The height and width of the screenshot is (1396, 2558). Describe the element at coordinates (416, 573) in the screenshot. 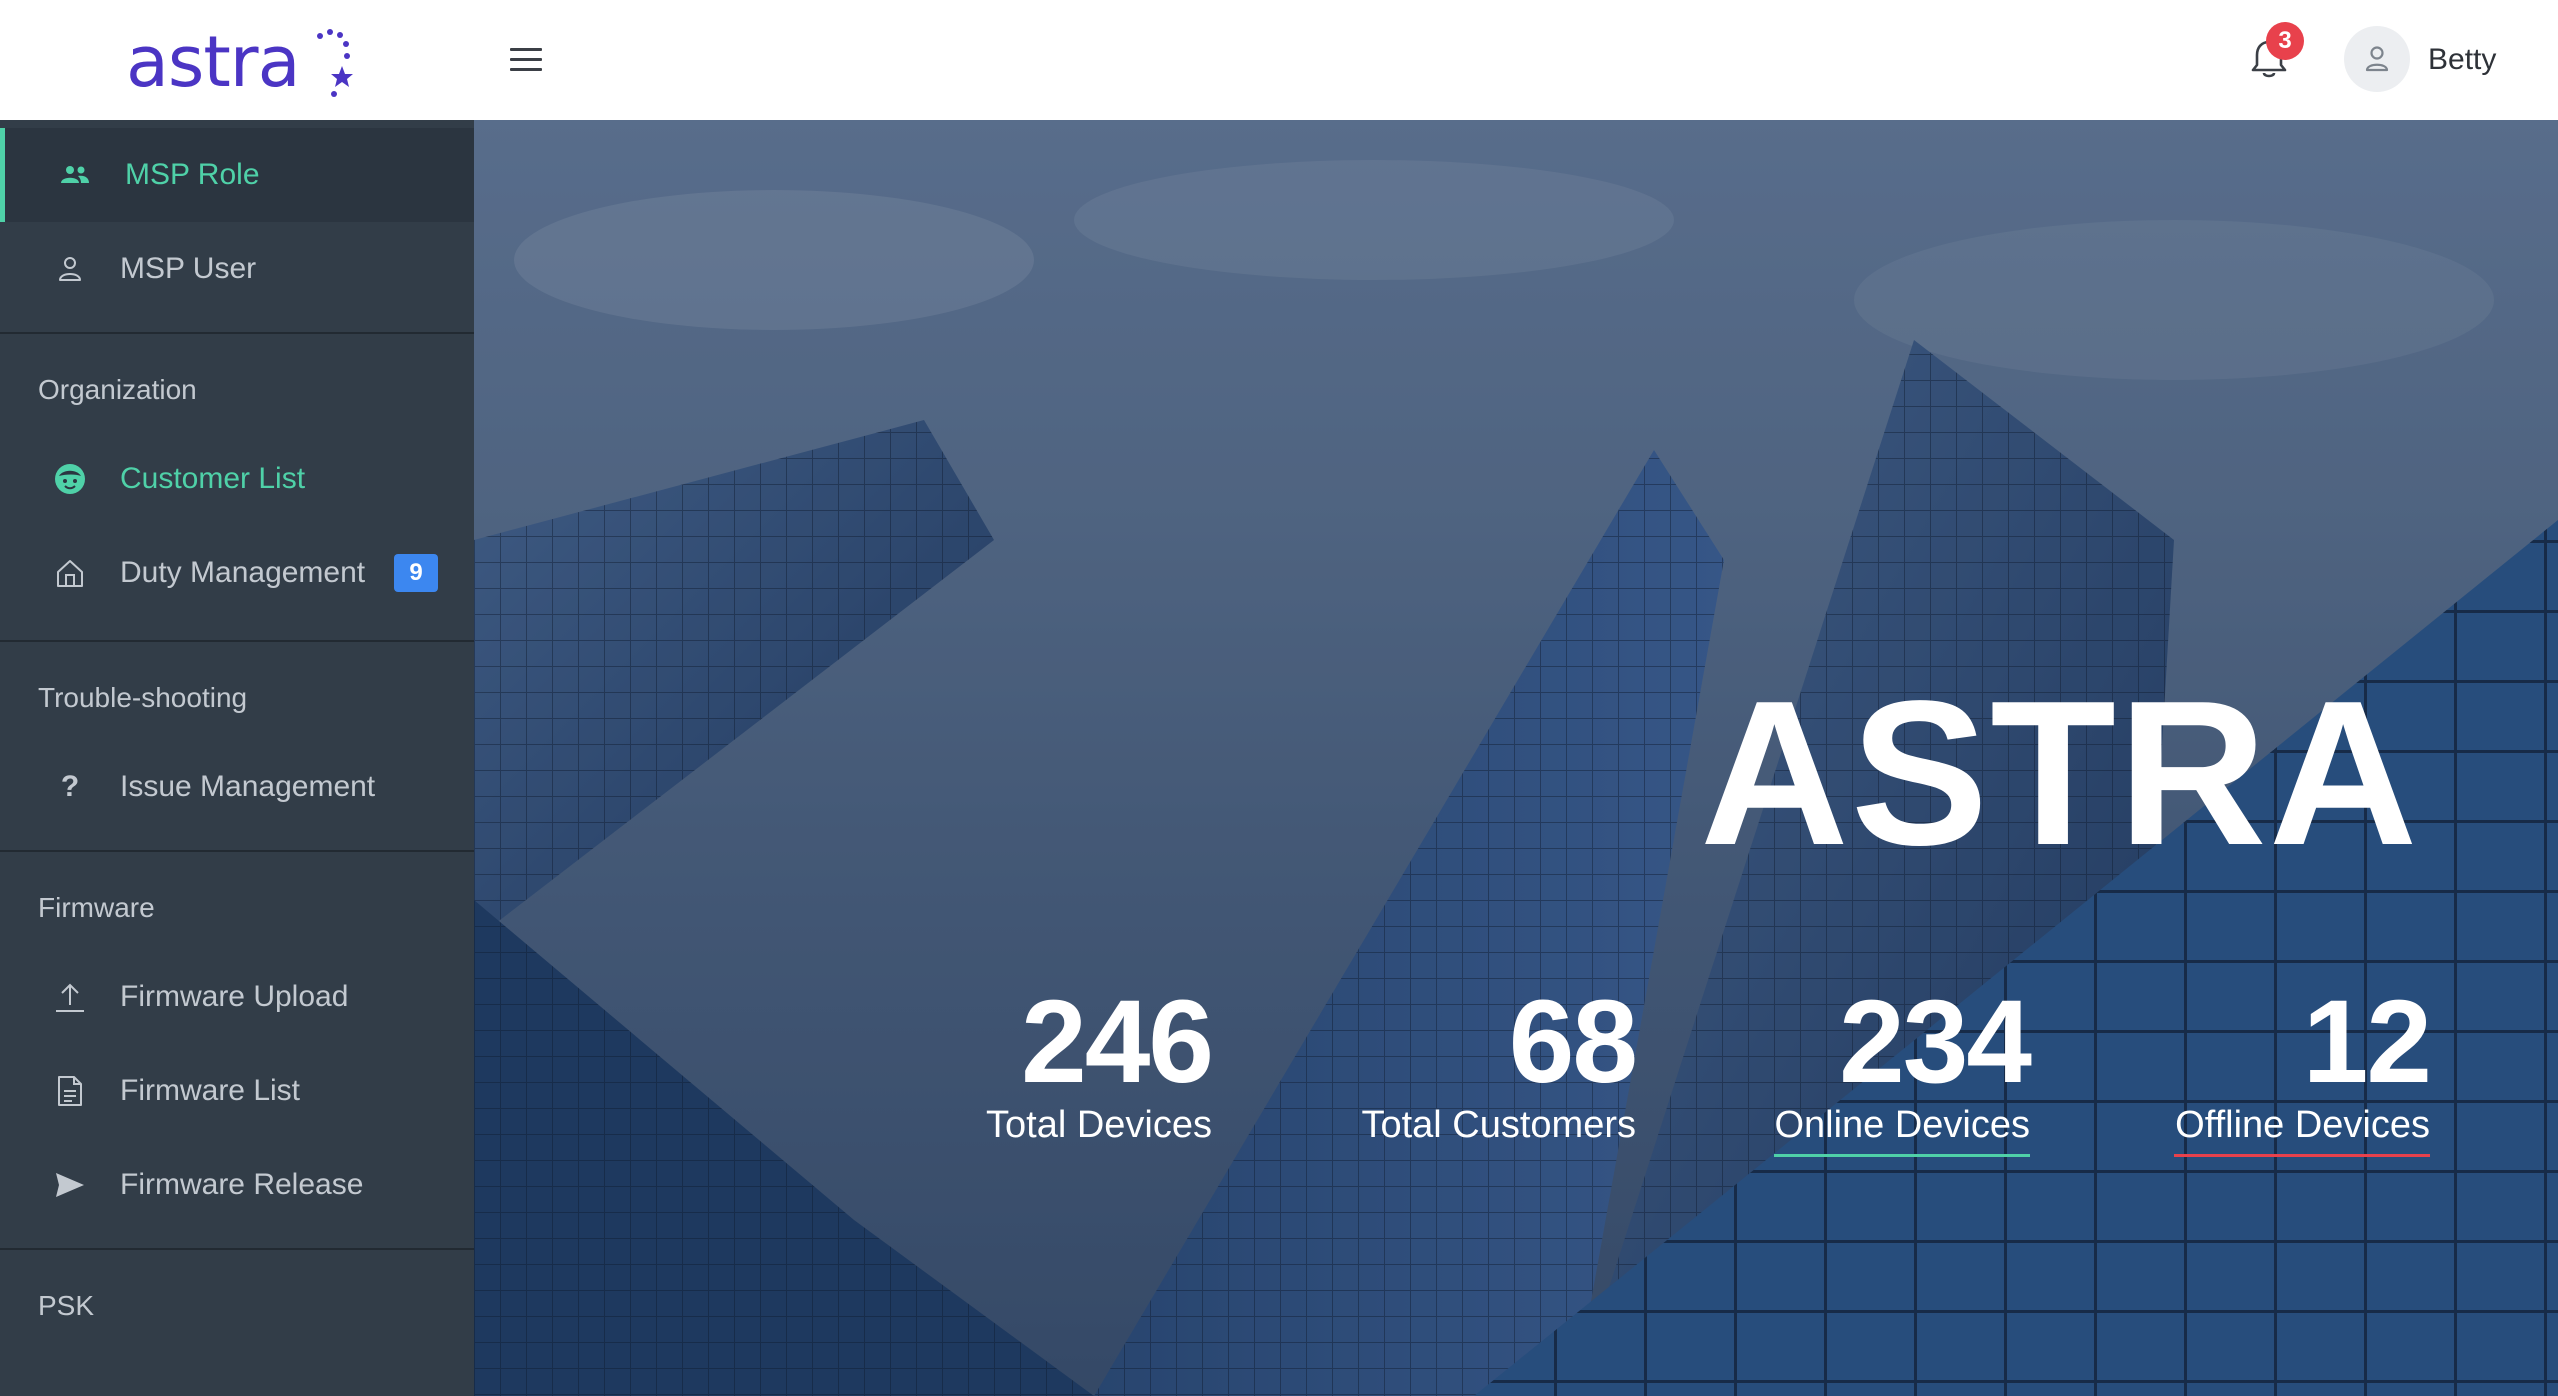

I see `count-badge: 9` at that location.